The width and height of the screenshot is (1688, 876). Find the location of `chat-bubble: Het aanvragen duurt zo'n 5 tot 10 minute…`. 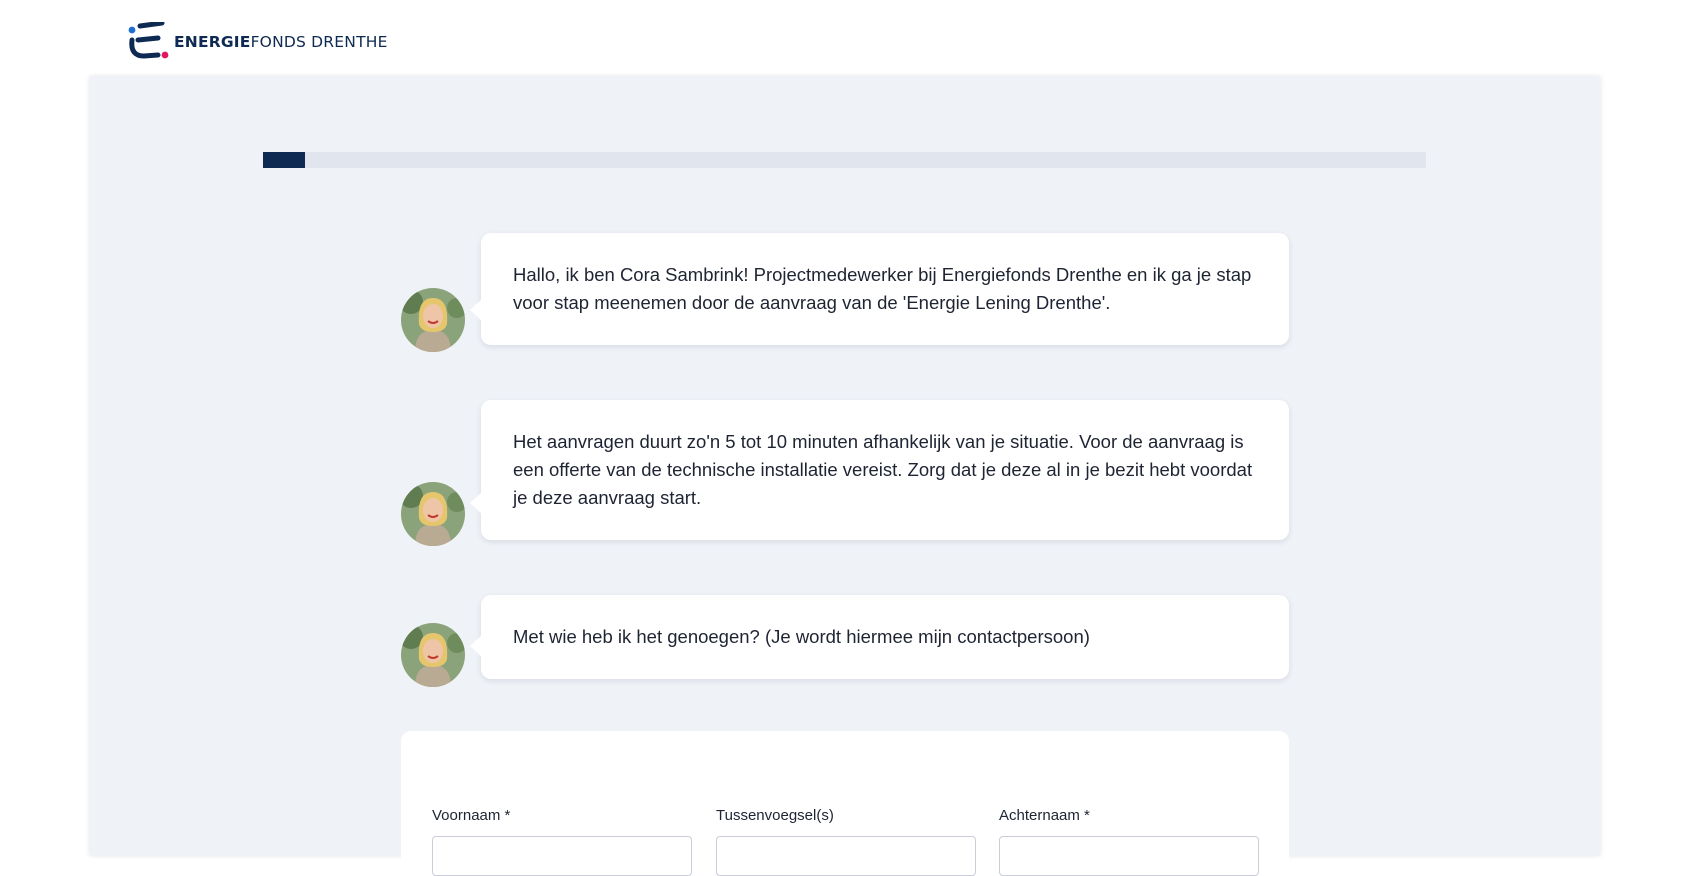

chat-bubble: Het aanvragen duurt zo'n 5 tot 10 minute… is located at coordinates (879, 470).